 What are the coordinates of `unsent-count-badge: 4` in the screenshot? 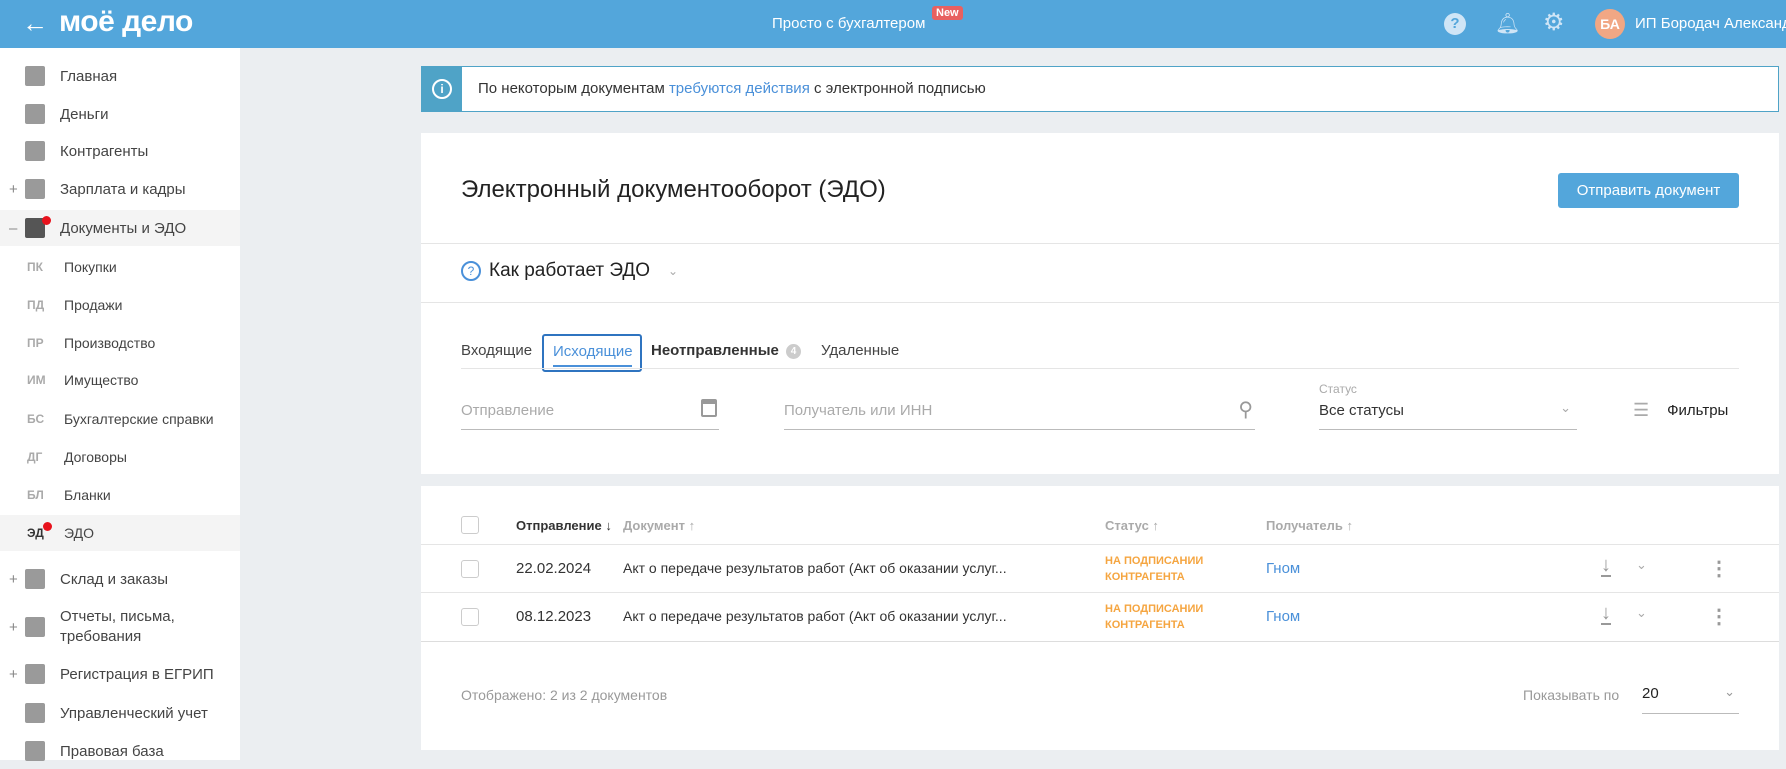 It's located at (793, 351).